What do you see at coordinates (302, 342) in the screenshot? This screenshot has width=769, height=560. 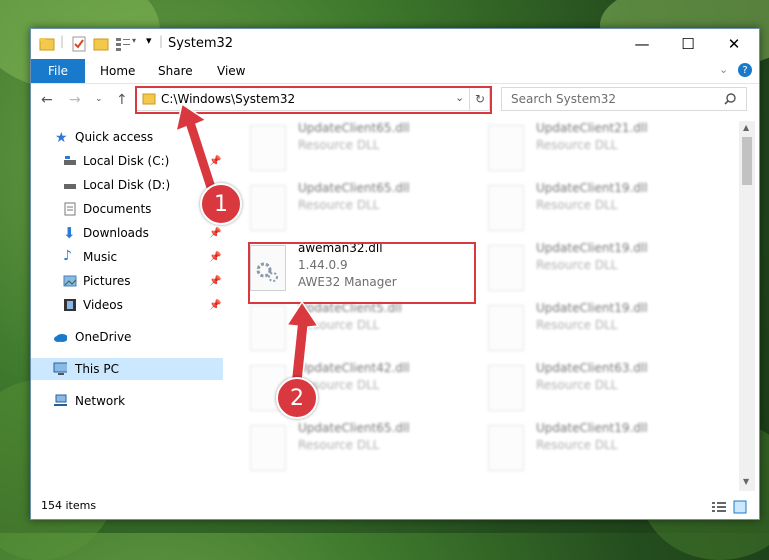 I see `arrow-2-icon` at bounding box center [302, 342].